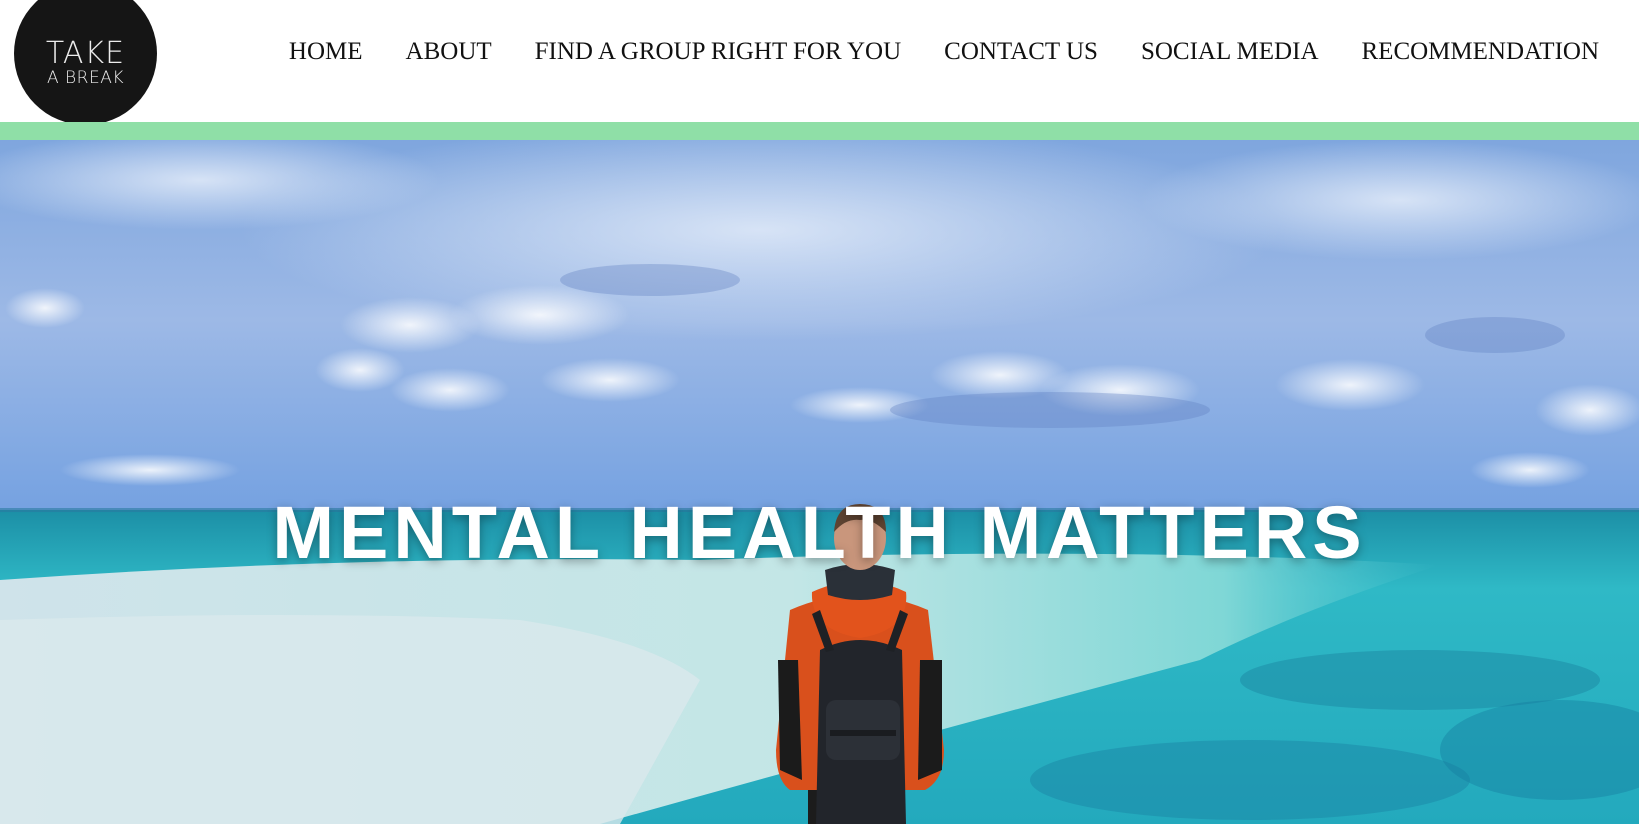  What do you see at coordinates (85, 77) in the screenshot?
I see `logo-line2: A BREAK` at bounding box center [85, 77].